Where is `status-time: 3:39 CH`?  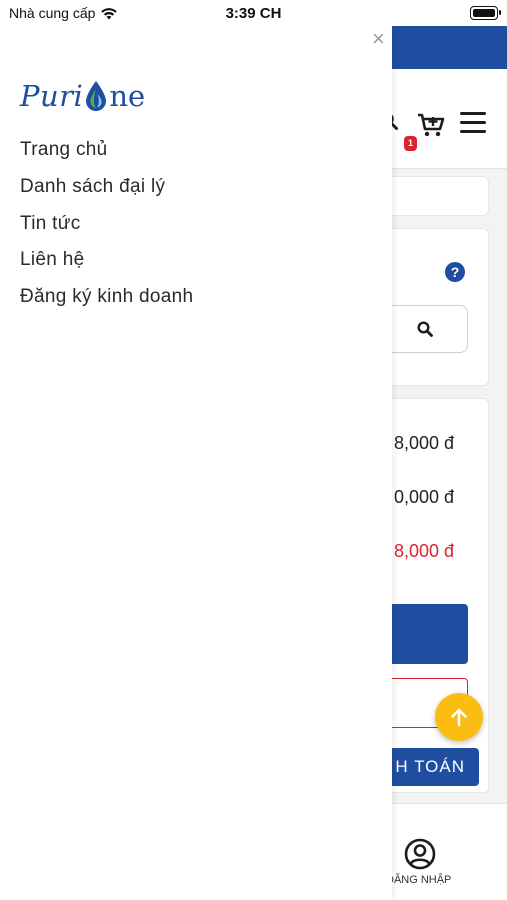 status-time: 3:39 CH is located at coordinates (253, 13).